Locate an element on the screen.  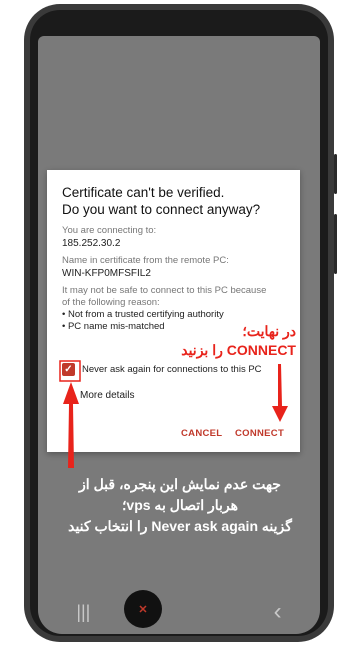
arrow-down-icon is located at coordinates (280, 393).